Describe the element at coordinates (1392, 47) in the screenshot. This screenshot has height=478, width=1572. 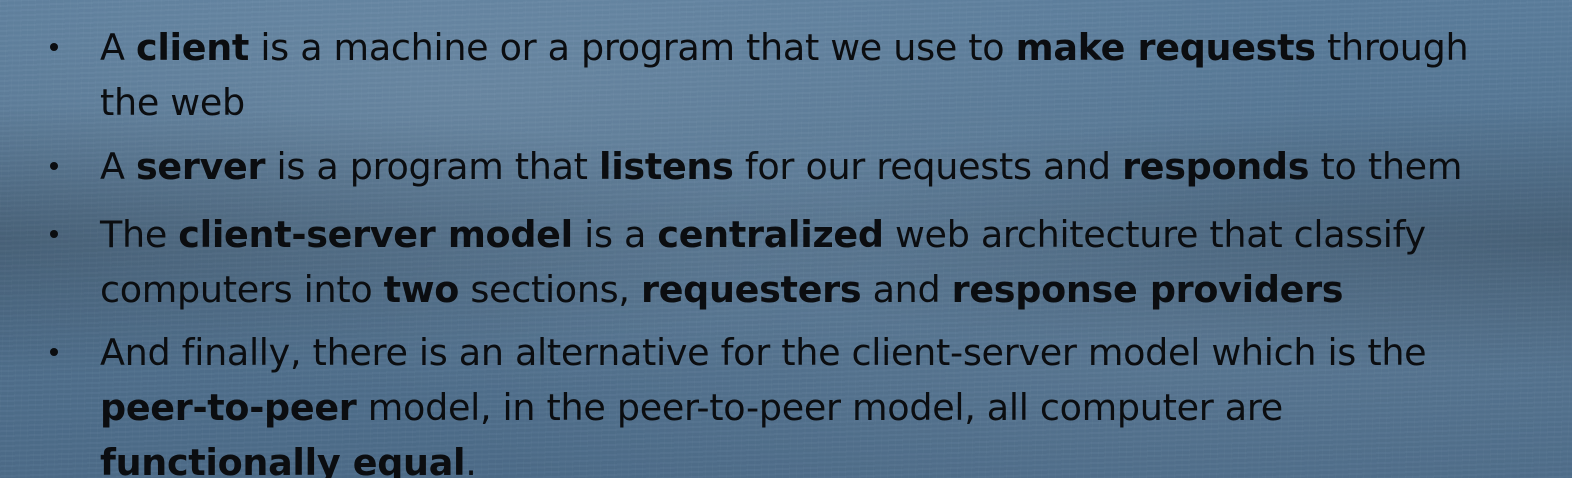
I see `text-run: through` at that location.